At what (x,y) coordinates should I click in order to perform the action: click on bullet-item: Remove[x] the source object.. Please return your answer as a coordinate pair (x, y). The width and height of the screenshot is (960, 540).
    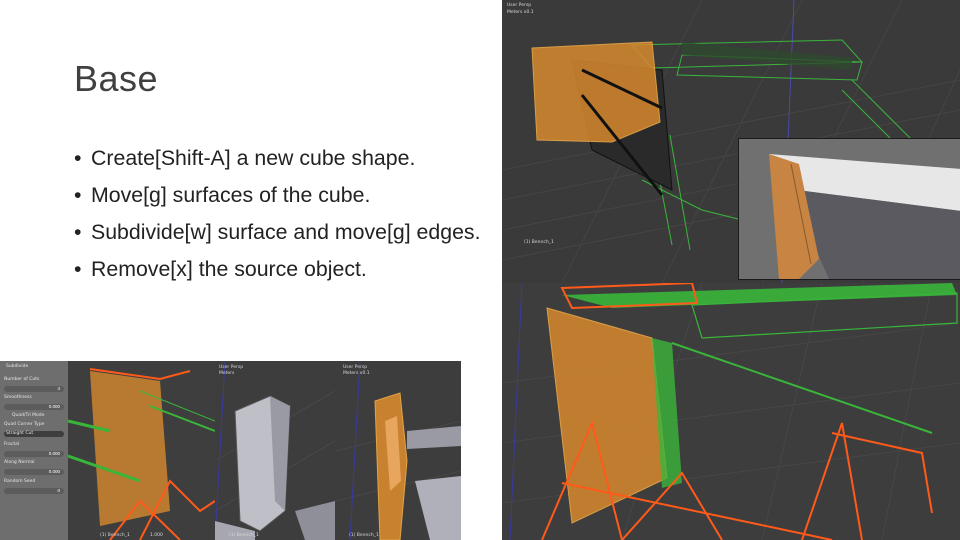
    Looking at the image, I should click on (289, 269).